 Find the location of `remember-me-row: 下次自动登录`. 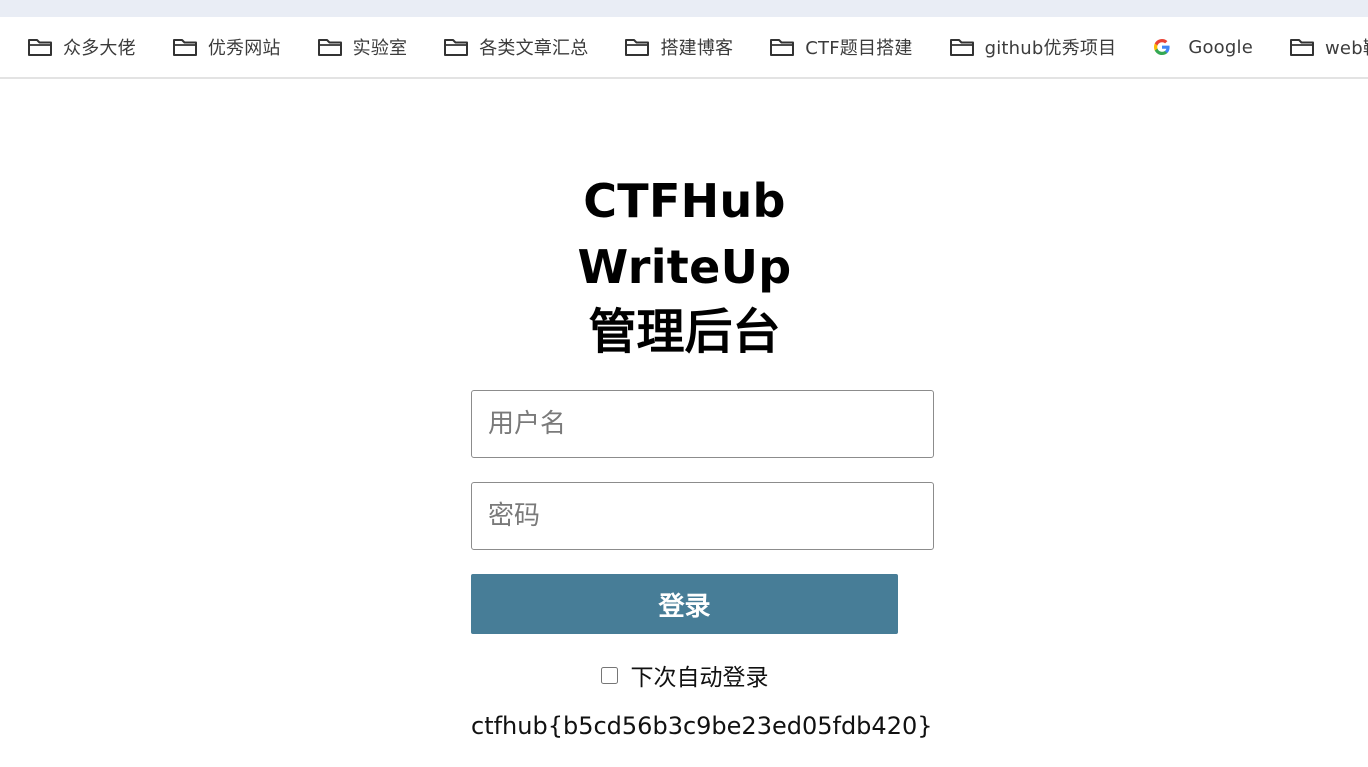

remember-me-row: 下次自动登录 is located at coordinates (684, 675).